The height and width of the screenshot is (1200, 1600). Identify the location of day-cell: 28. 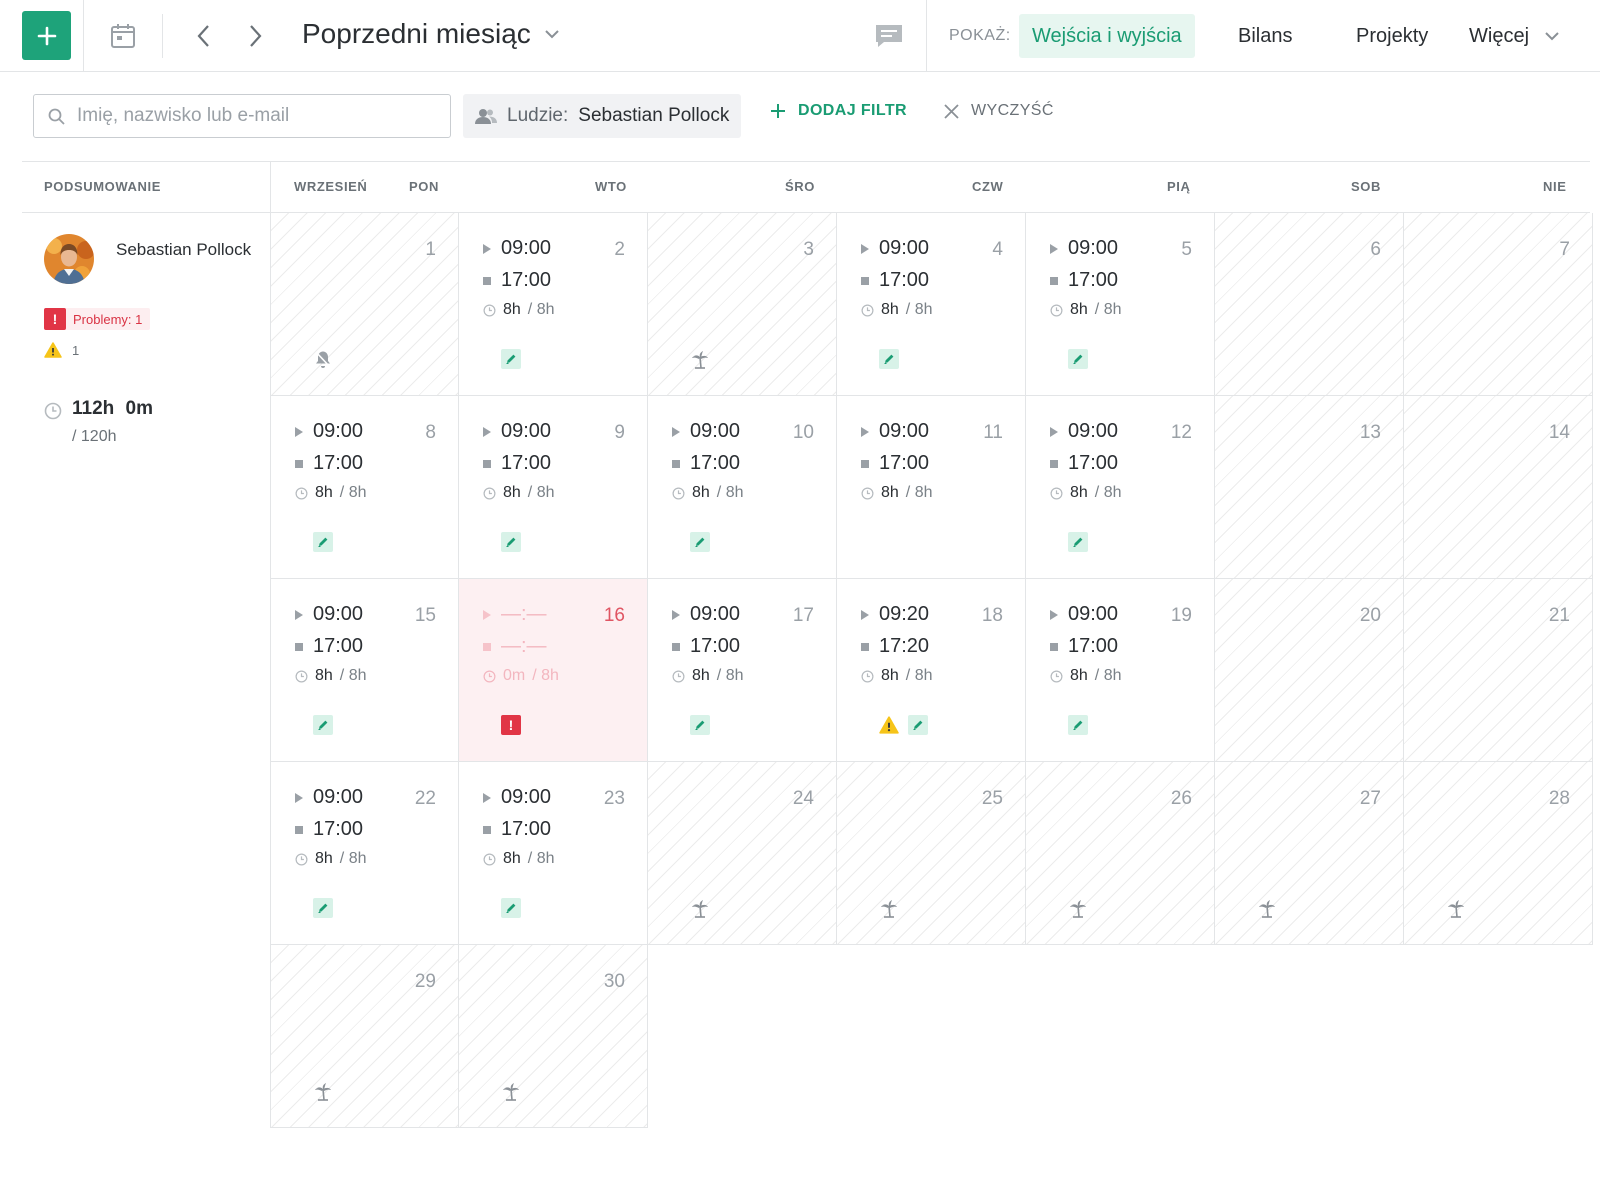
(1498, 853).